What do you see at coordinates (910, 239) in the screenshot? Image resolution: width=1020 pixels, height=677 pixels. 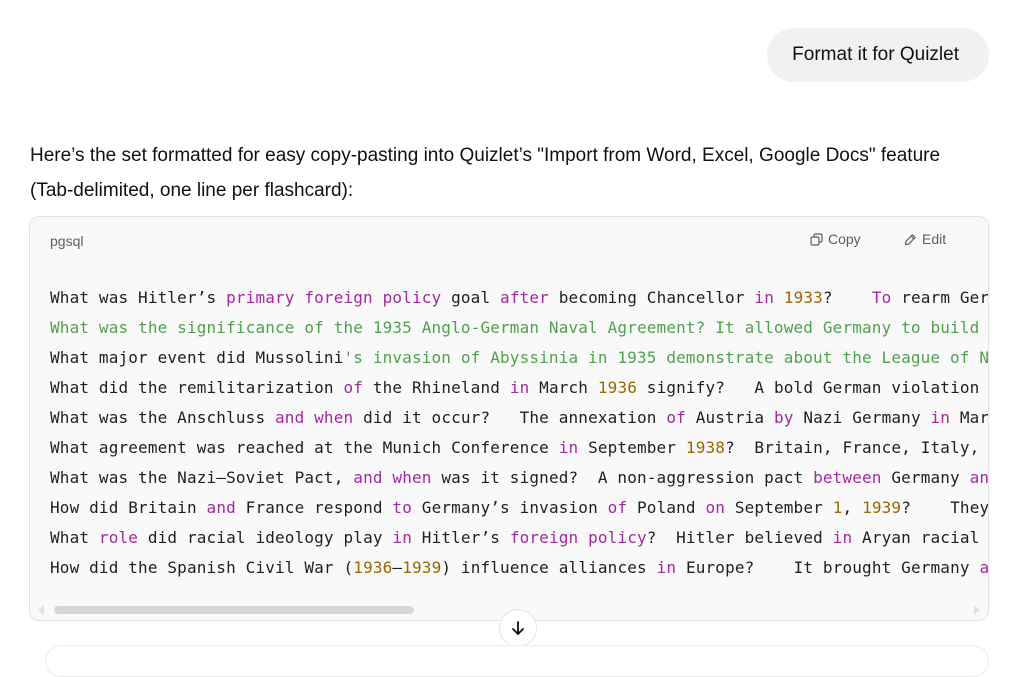 I see `pencil-icon` at bounding box center [910, 239].